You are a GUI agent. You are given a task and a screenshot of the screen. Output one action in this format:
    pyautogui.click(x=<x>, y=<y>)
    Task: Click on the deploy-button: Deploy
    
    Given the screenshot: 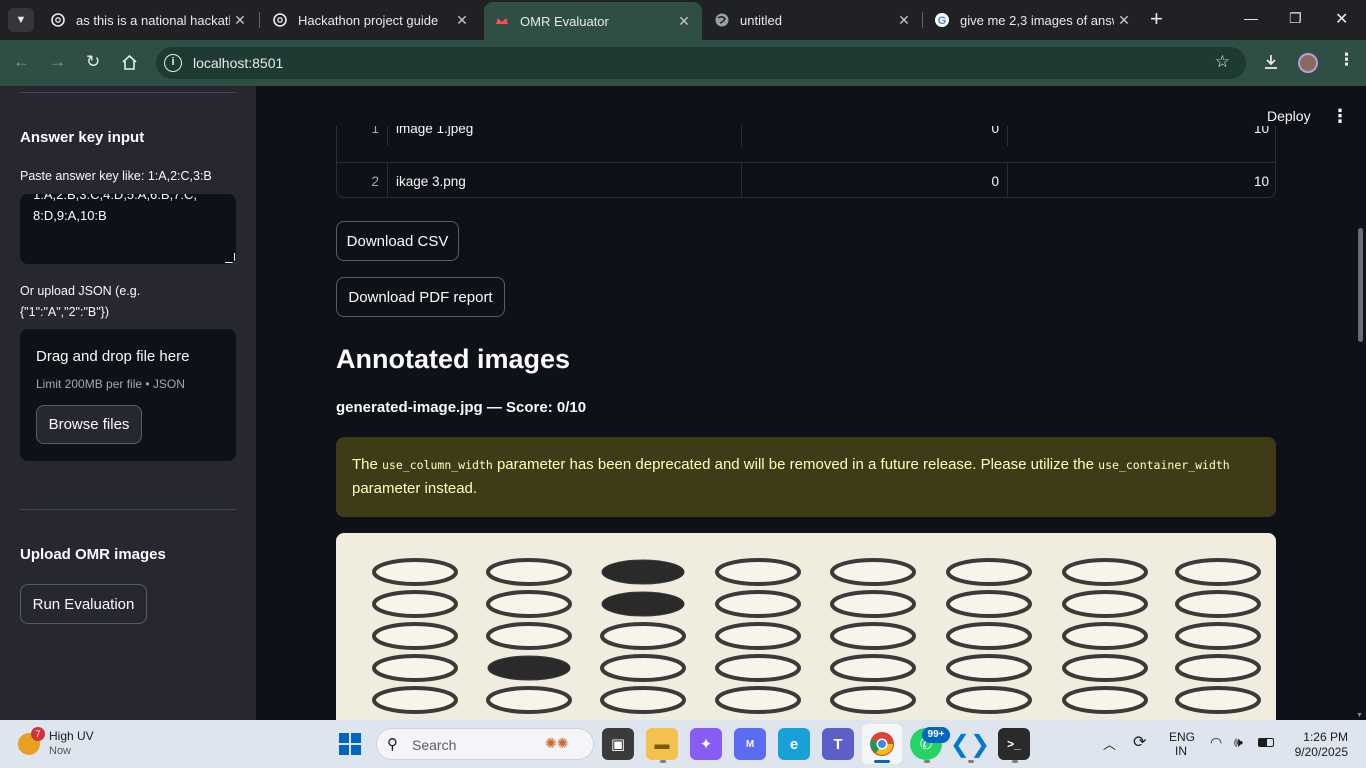 What is the action you would take?
    pyautogui.click(x=1289, y=116)
    